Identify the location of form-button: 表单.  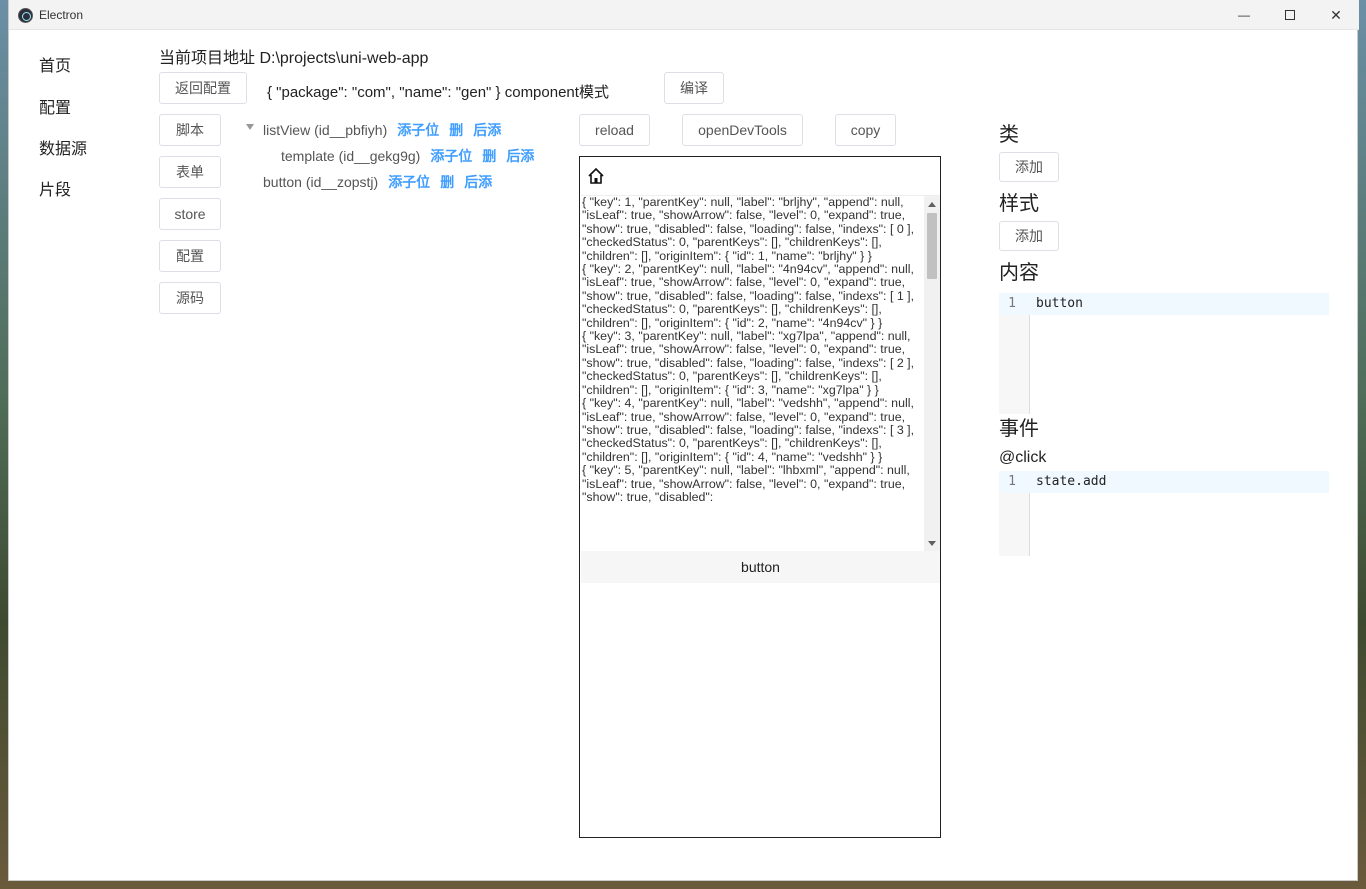
(190, 172).